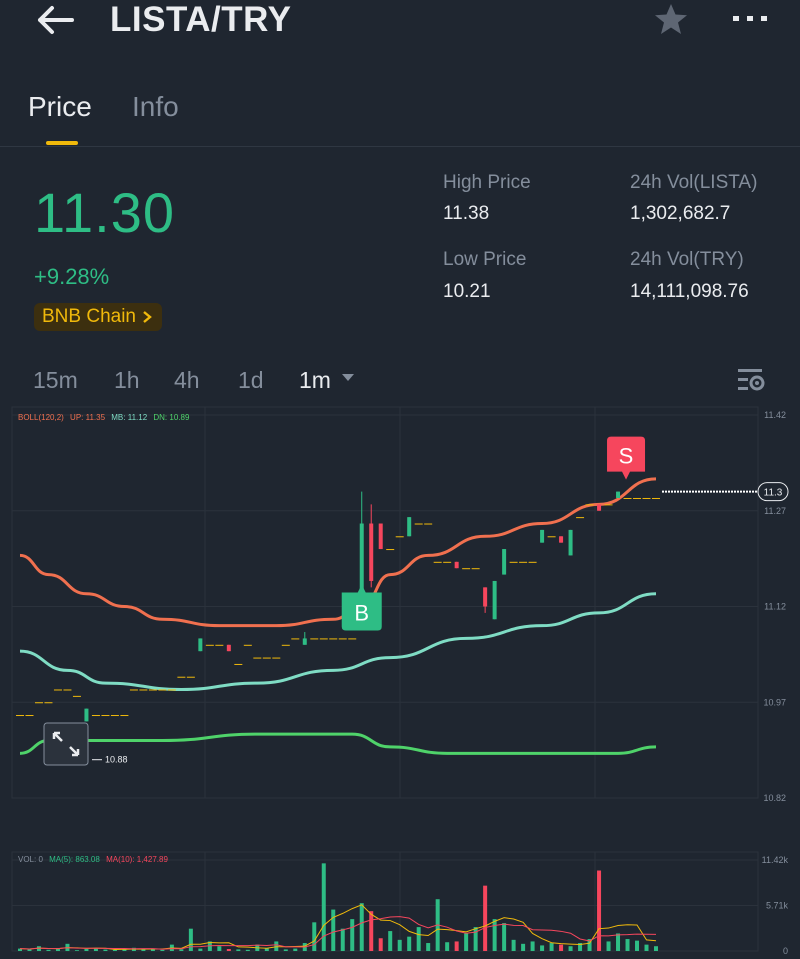 The image size is (800, 959). Describe the element at coordinates (66, 744) in the screenshot. I see `fullscreen-icon` at that location.